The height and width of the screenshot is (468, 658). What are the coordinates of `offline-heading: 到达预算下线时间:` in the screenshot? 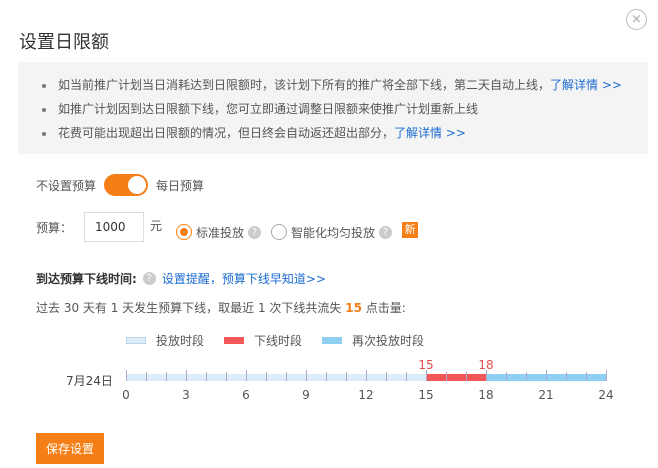 It's located at (86, 279).